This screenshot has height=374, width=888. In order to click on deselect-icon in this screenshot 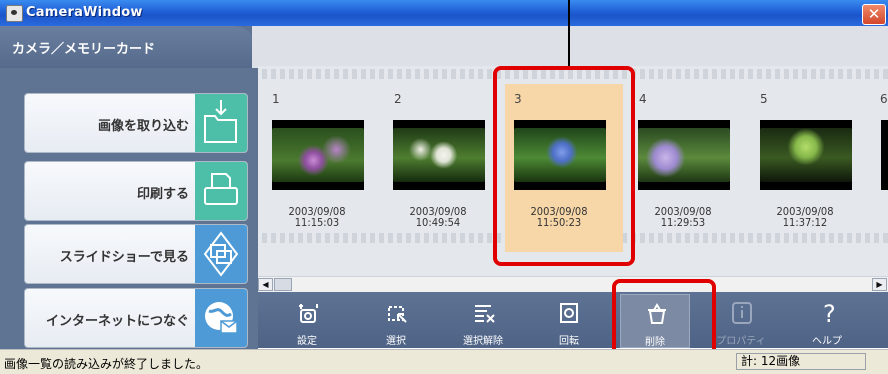, I will do `click(484, 313)`.